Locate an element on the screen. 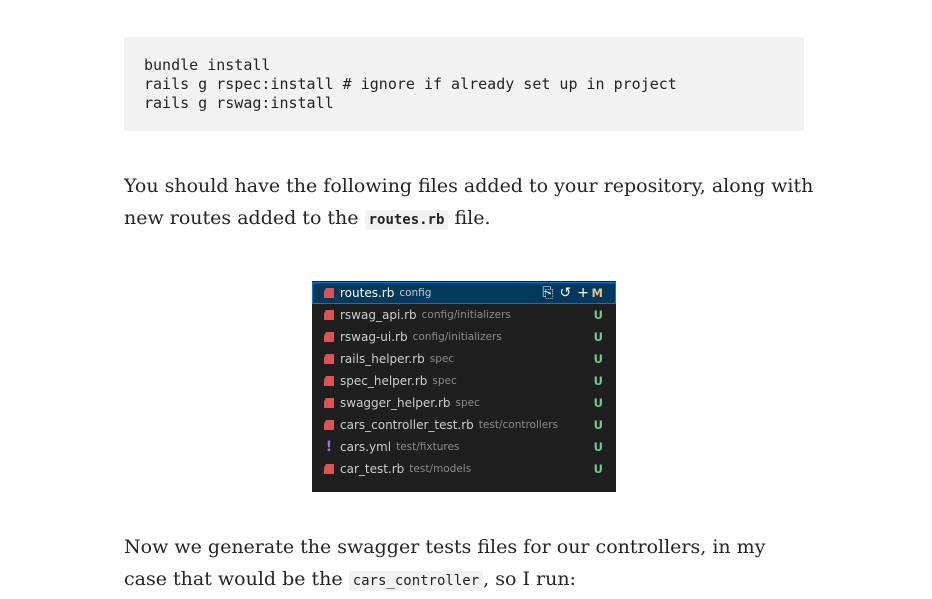  code-line: rails g rswag:install is located at coordinates (239, 103).